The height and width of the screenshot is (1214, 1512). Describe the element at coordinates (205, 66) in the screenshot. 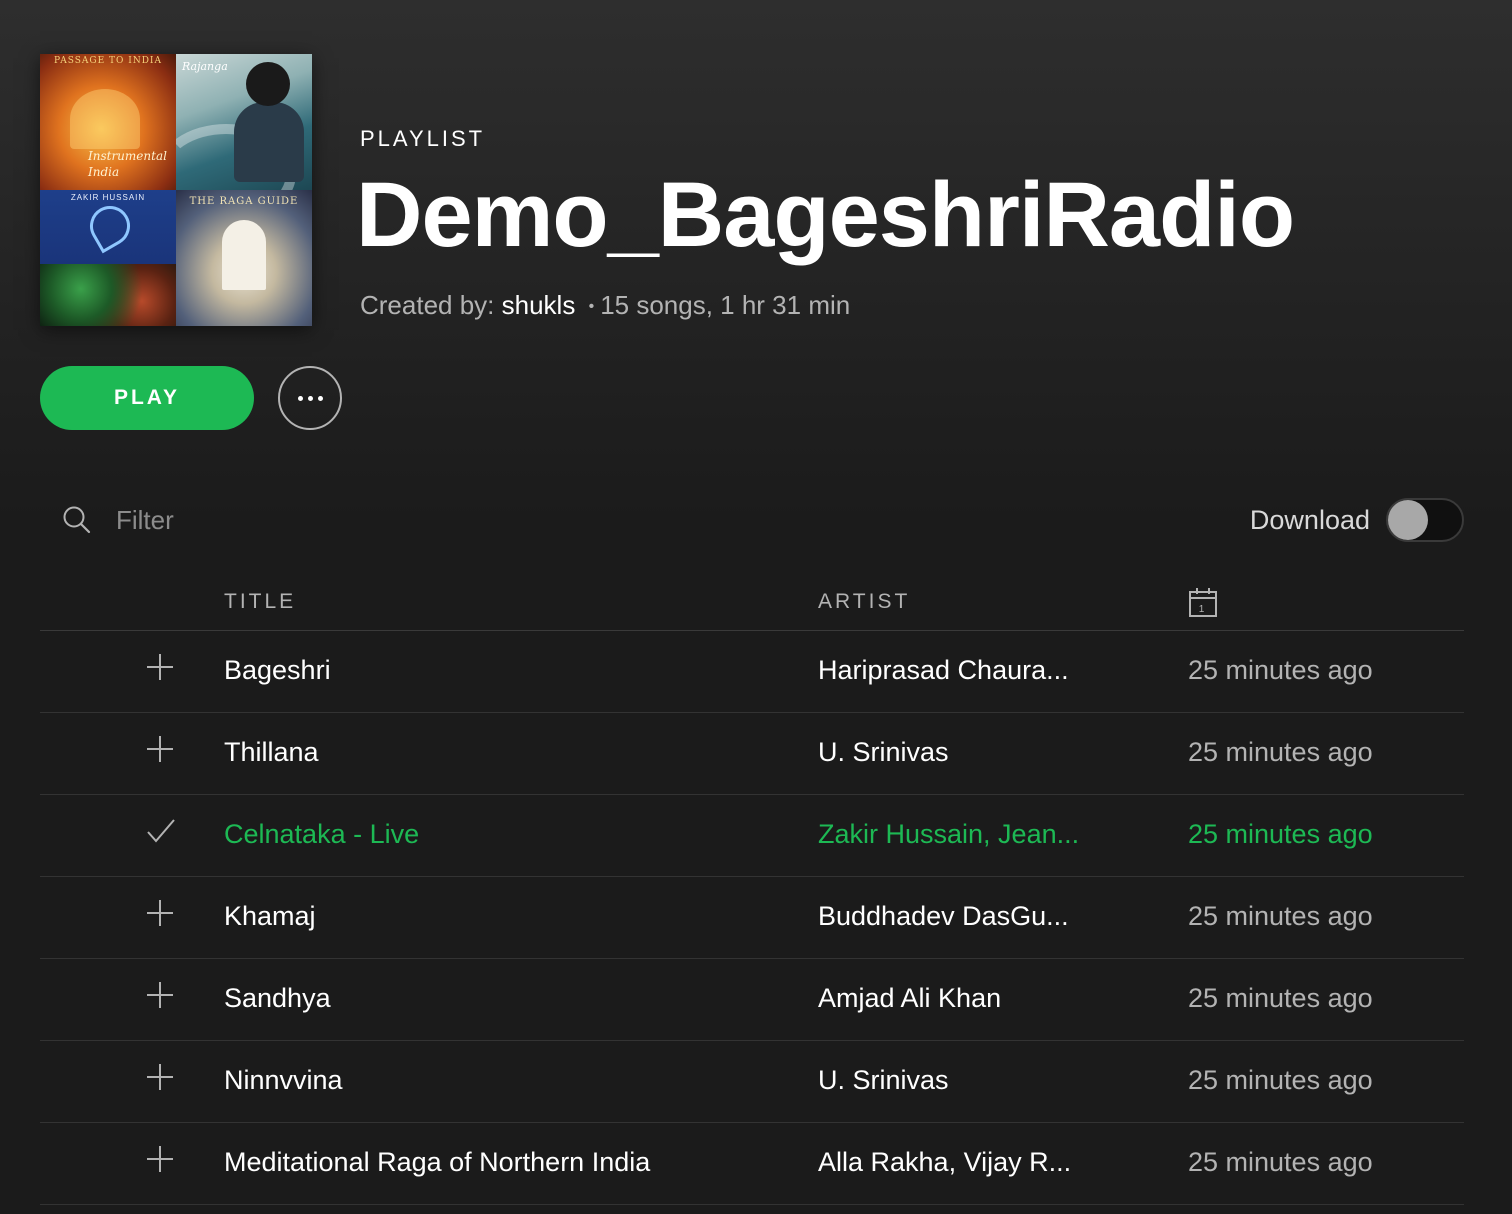

I see `cover-tile-script-text: Rajanga` at that location.